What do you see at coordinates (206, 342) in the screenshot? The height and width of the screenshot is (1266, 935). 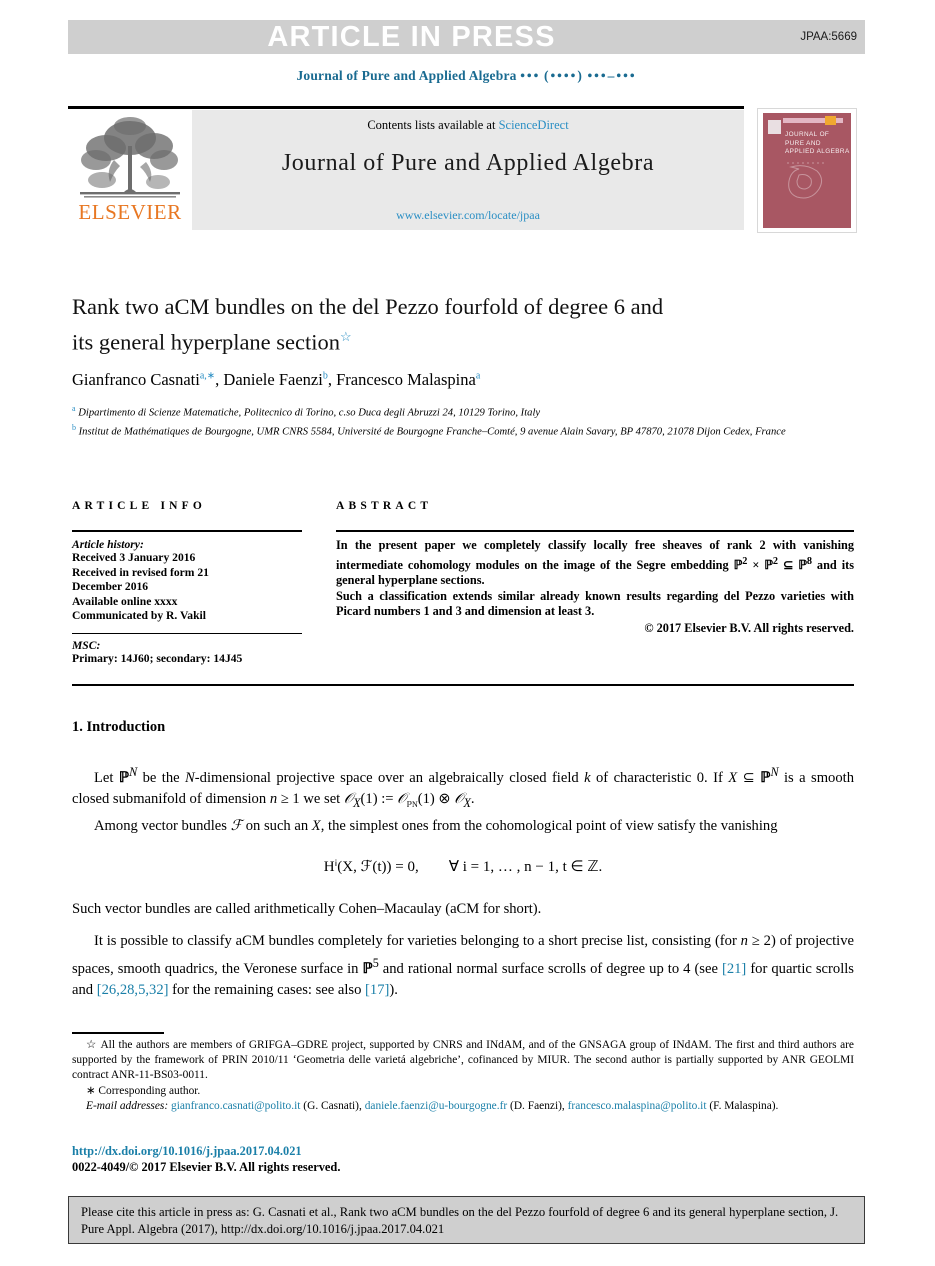 I see `paper-title-line-2: its general hyperplane section` at bounding box center [206, 342].